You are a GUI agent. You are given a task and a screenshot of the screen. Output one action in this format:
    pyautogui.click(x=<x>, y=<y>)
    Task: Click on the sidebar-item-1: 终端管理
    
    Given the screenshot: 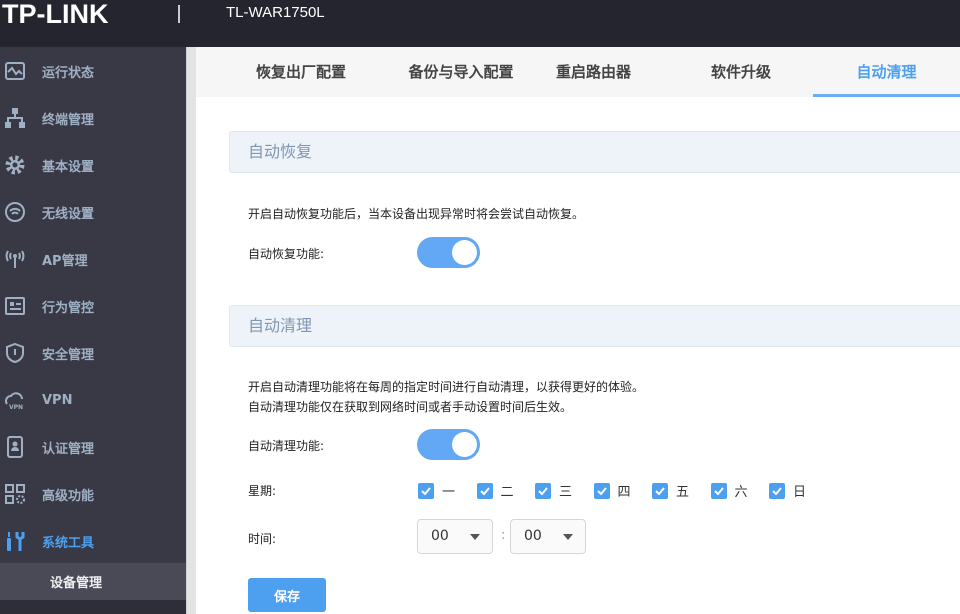 What is the action you would take?
    pyautogui.click(x=93, y=118)
    